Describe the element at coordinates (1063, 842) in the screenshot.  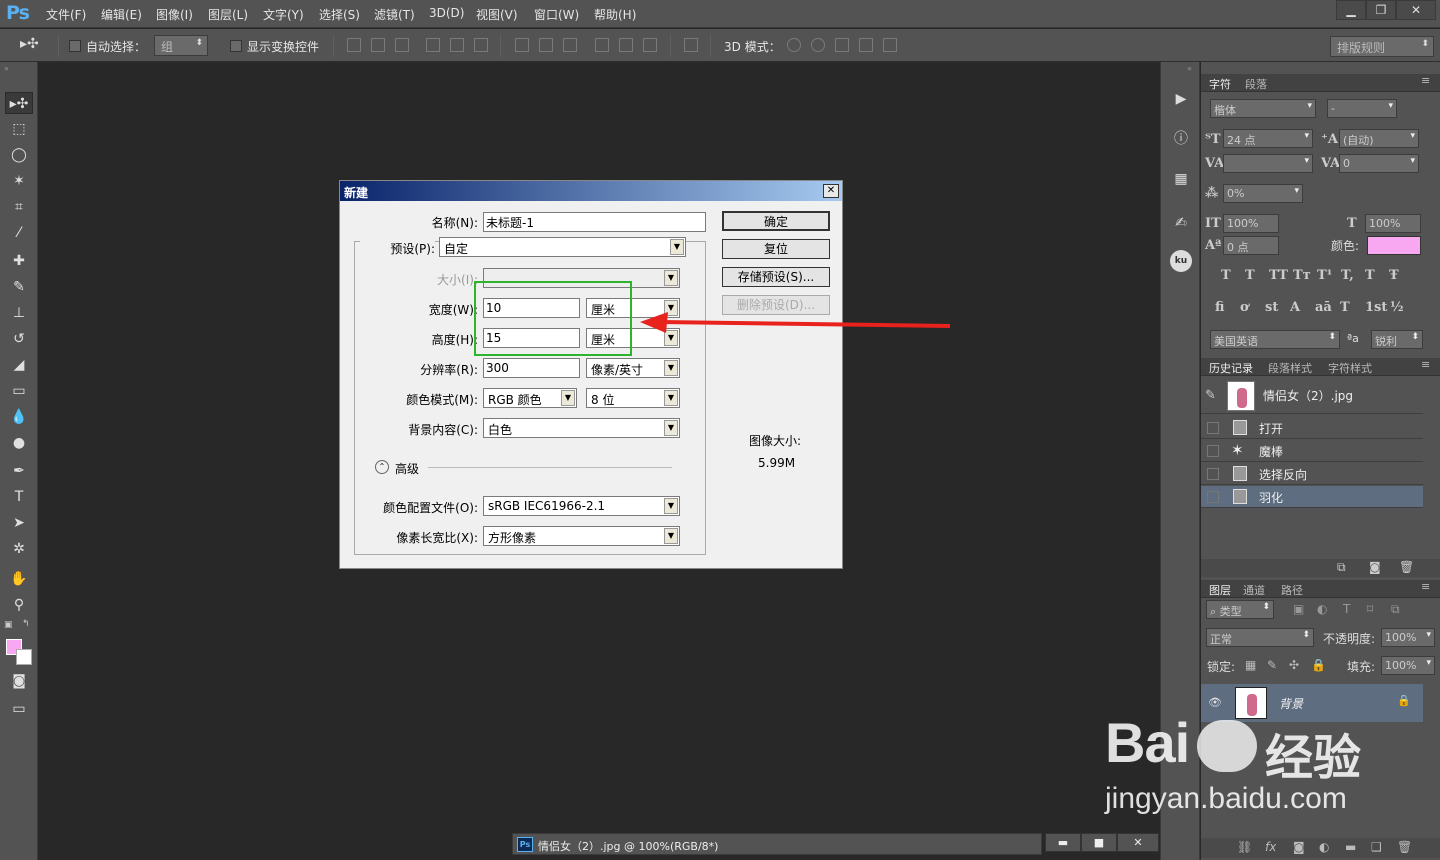
I see `document-minimize-button: ▬` at that location.